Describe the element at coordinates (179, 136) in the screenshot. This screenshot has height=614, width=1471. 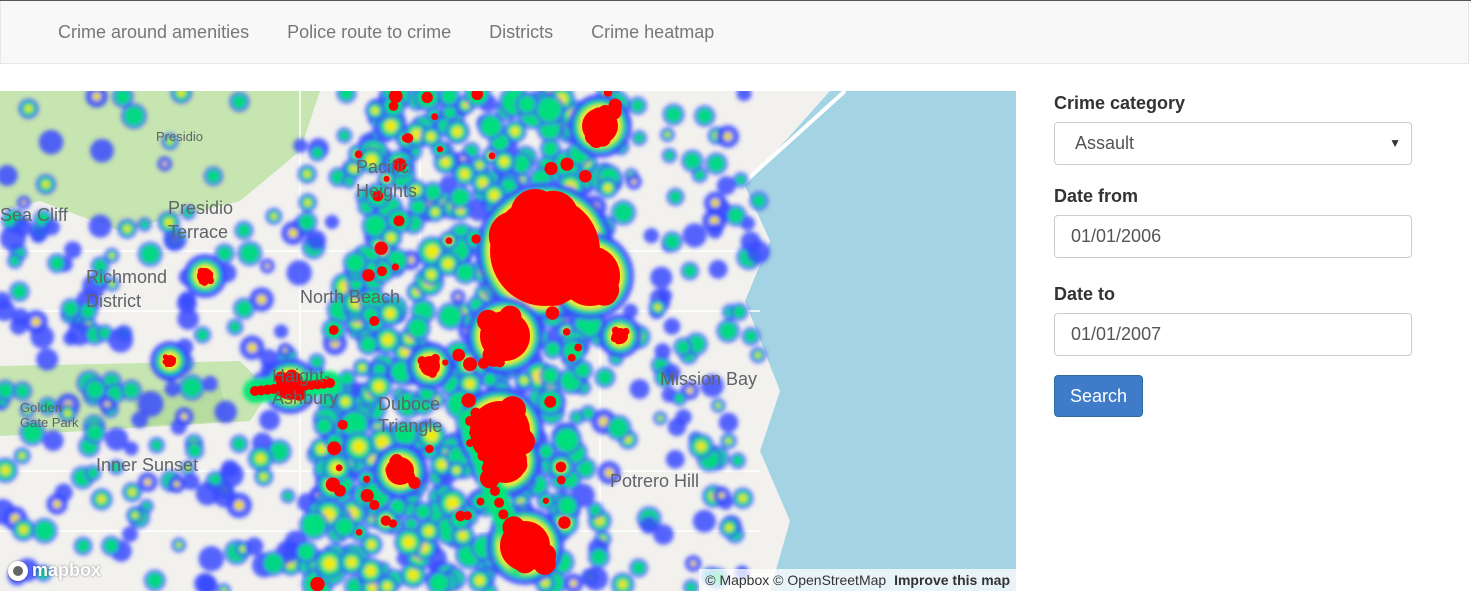
I see `map-label-presidio: Presidio` at that location.